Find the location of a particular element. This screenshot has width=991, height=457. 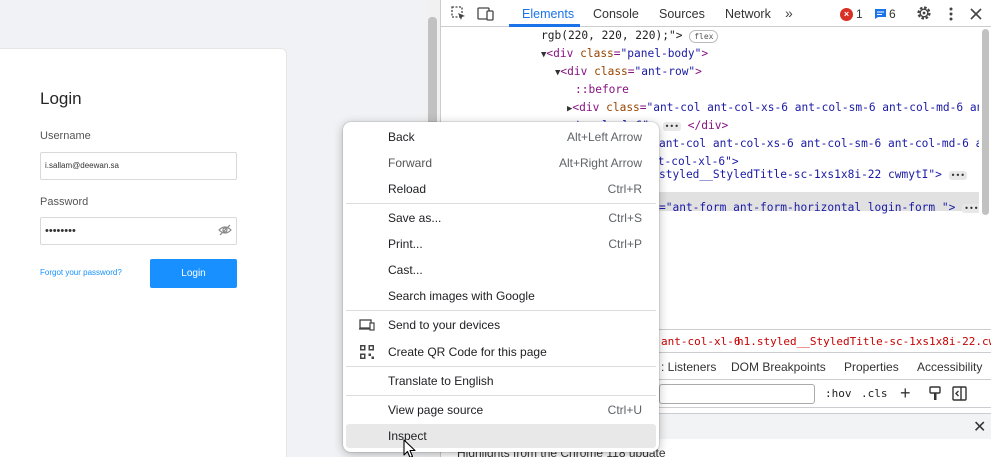

devices-icon is located at coordinates (367, 325).